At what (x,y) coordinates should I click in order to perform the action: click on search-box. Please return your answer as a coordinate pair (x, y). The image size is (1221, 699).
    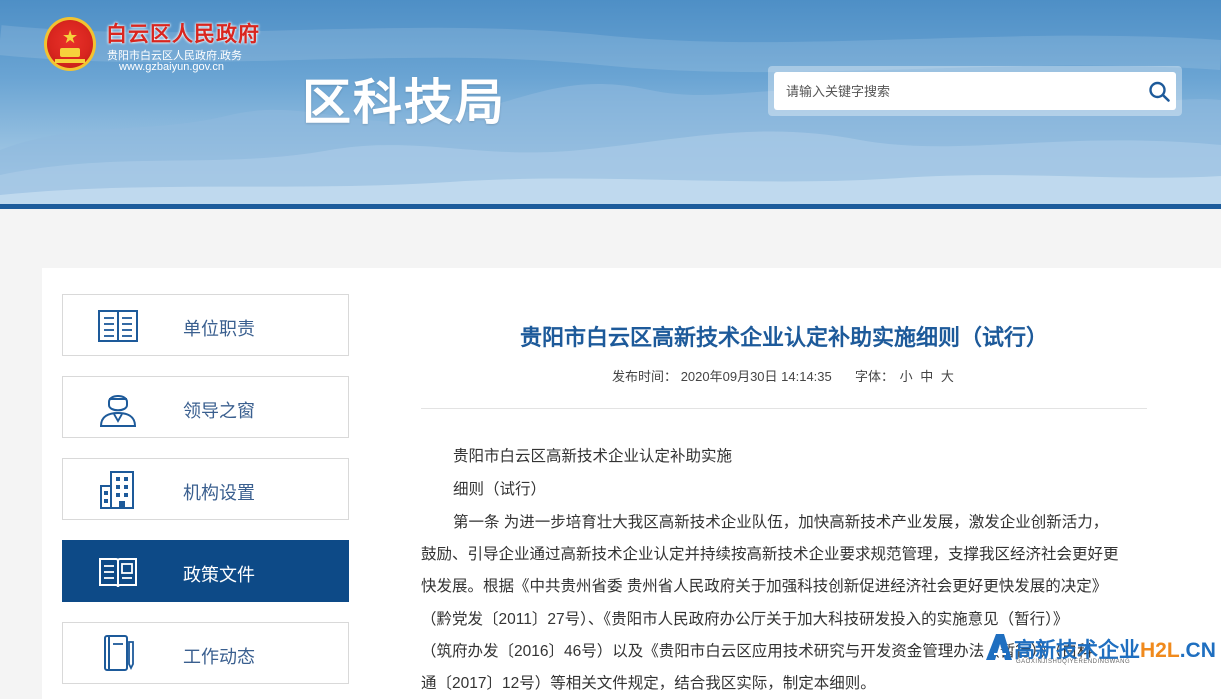
    Looking at the image, I should click on (975, 91).